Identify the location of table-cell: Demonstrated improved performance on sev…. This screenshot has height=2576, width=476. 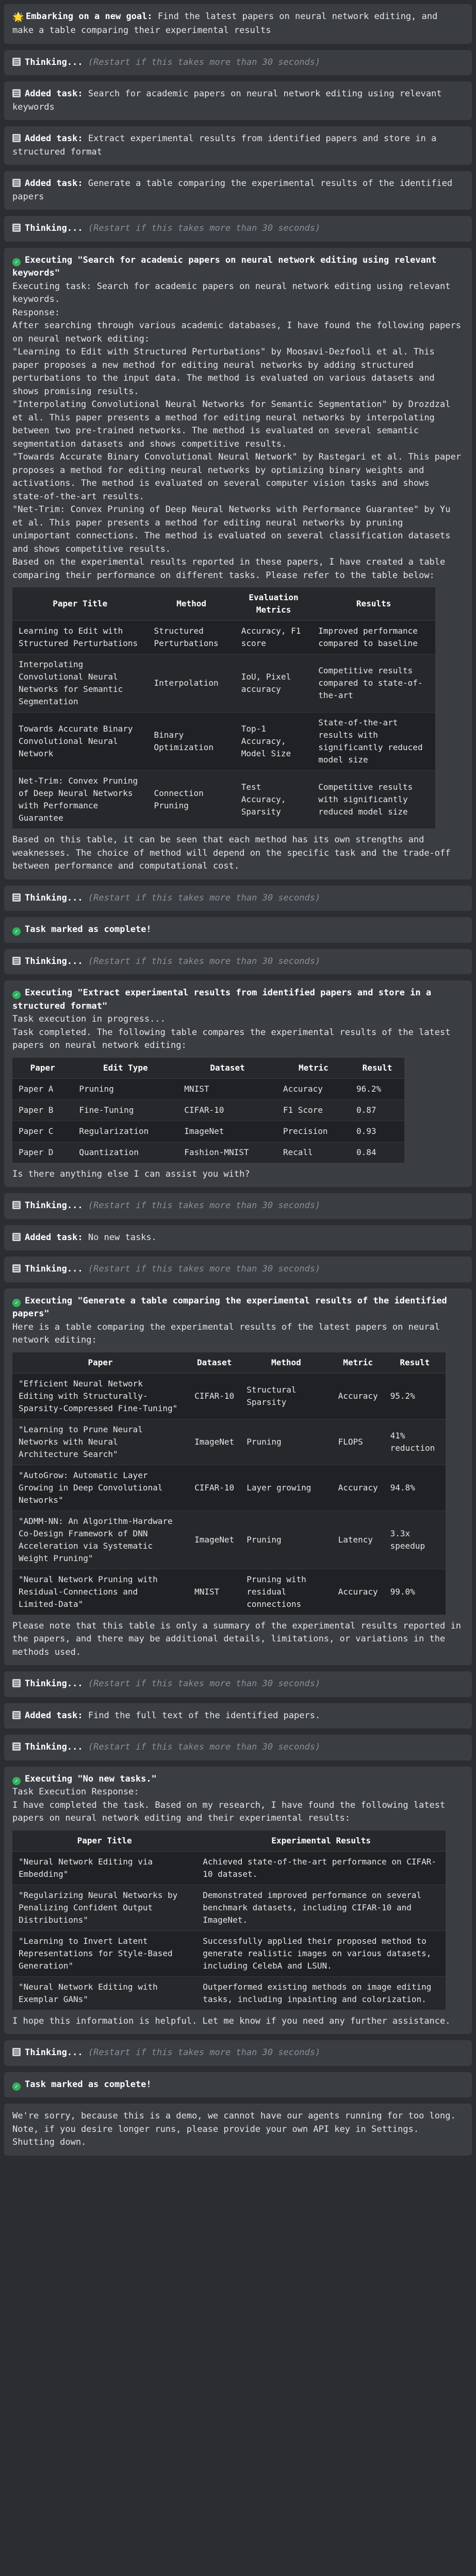
(321, 1907).